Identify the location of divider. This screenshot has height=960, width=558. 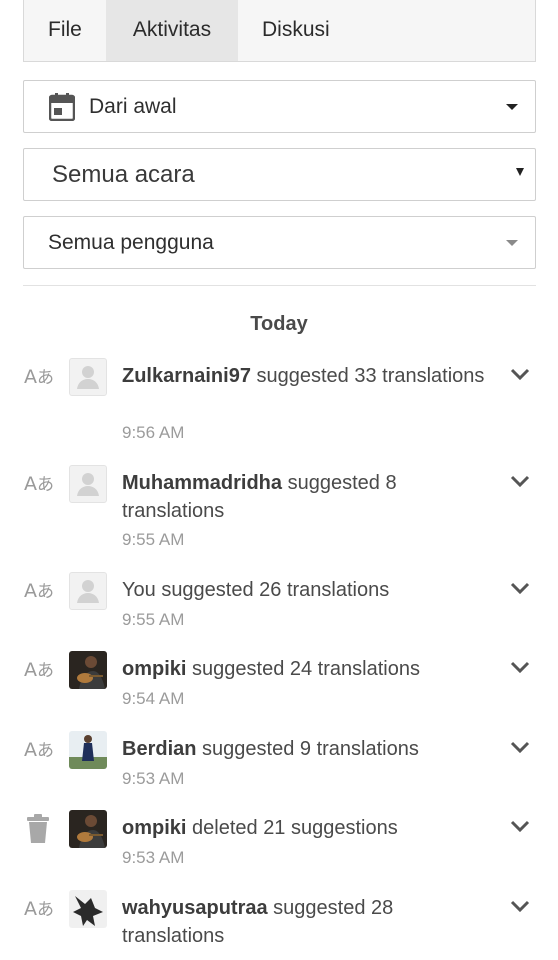
(279, 285).